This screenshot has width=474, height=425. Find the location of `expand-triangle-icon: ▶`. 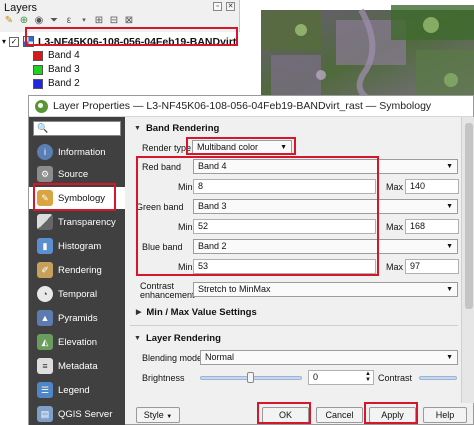

expand-triangle-icon: ▶ is located at coordinates (139, 312).